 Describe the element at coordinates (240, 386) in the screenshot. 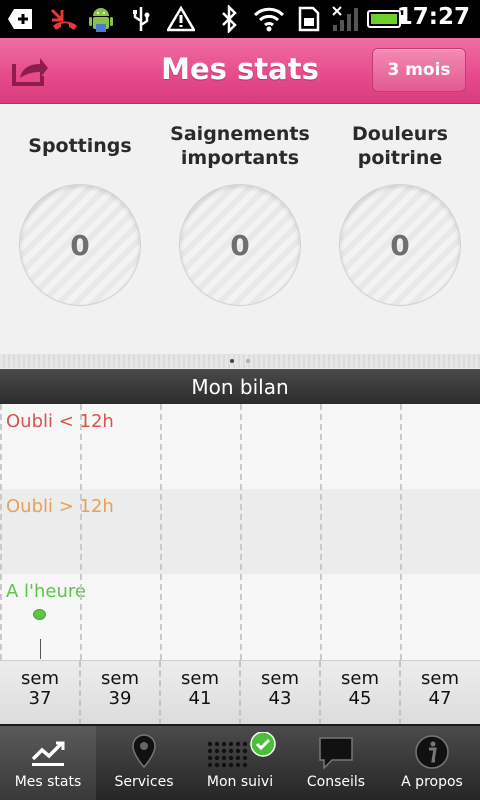

I see `section-title-bilan: Mon bilan` at that location.